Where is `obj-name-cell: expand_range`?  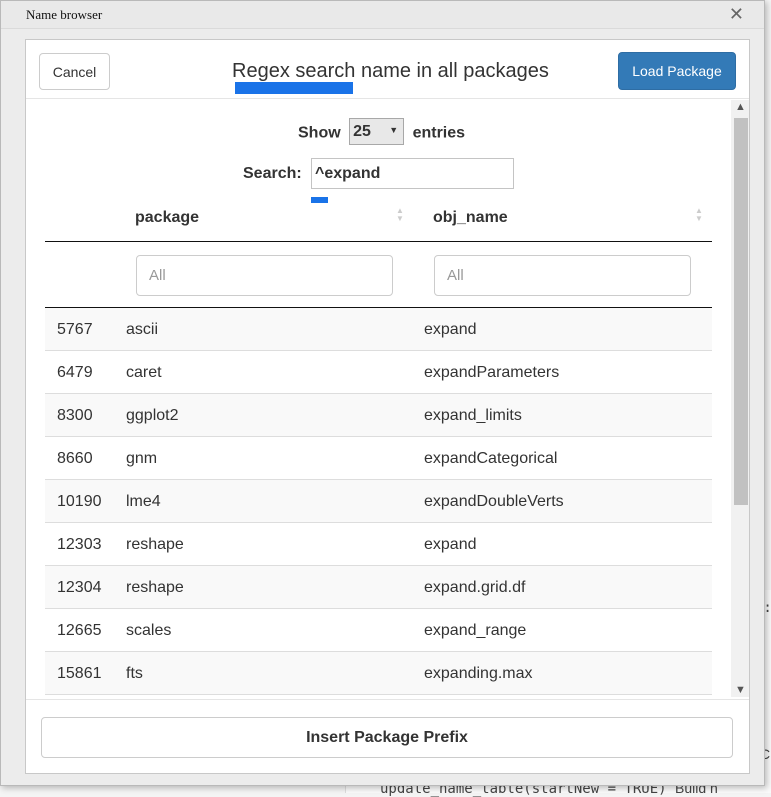
obj-name-cell: expand_range is located at coordinates (475, 630).